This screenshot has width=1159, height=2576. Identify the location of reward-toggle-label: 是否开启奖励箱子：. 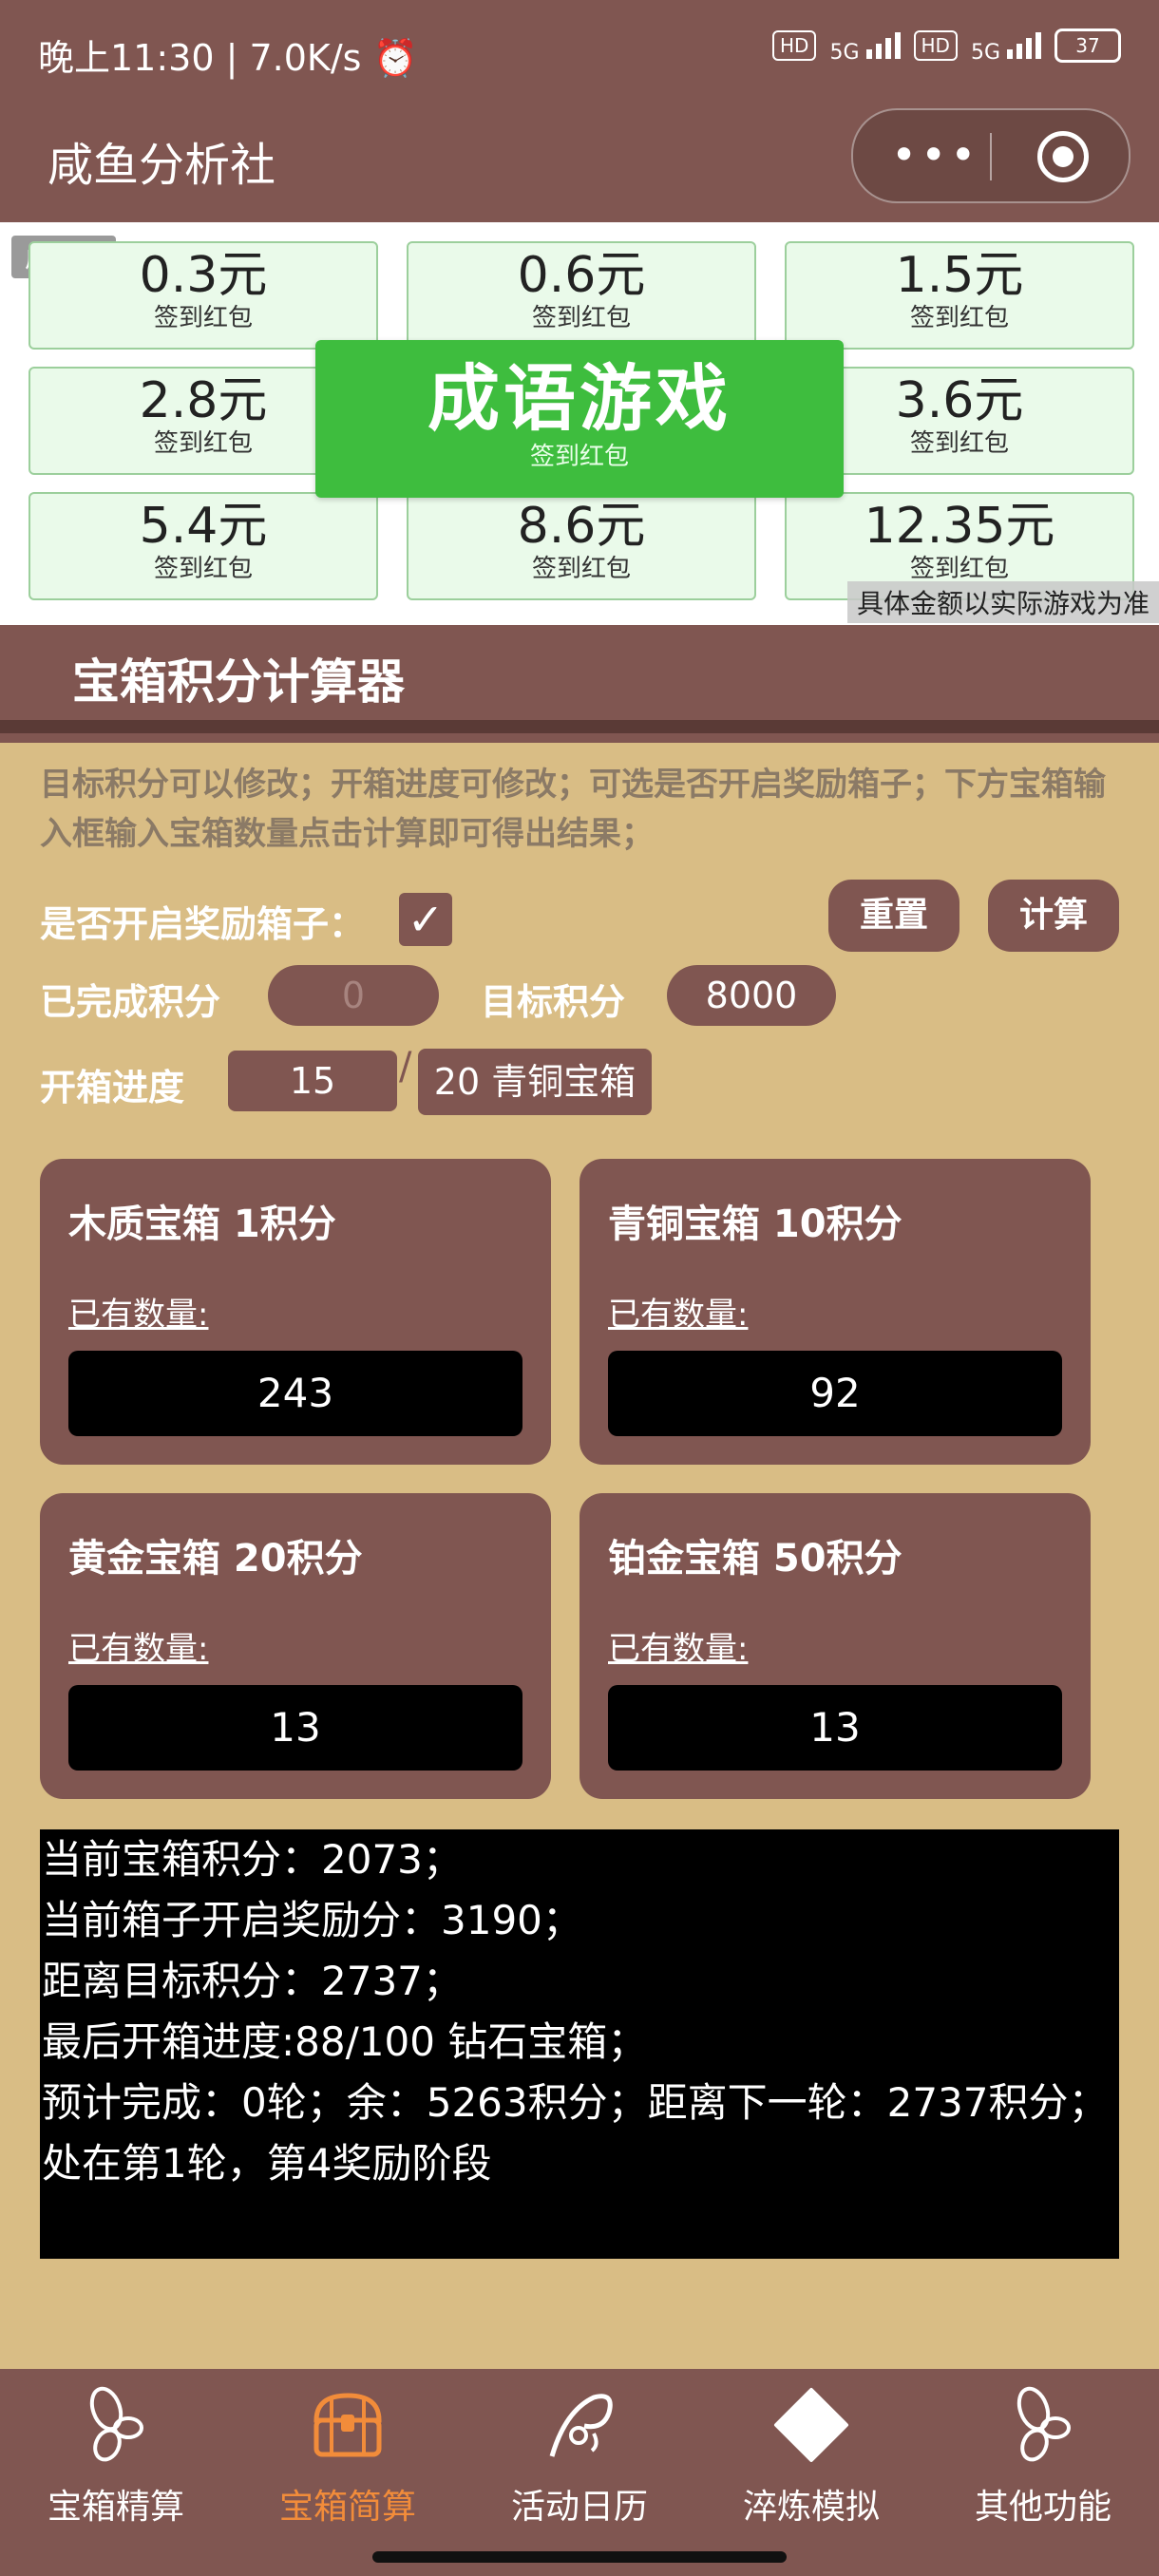
(203, 924).